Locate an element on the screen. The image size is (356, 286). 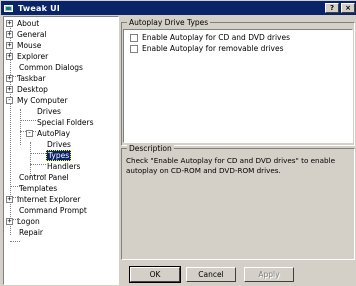
tree-item-types: Types is located at coordinates (59, 155).